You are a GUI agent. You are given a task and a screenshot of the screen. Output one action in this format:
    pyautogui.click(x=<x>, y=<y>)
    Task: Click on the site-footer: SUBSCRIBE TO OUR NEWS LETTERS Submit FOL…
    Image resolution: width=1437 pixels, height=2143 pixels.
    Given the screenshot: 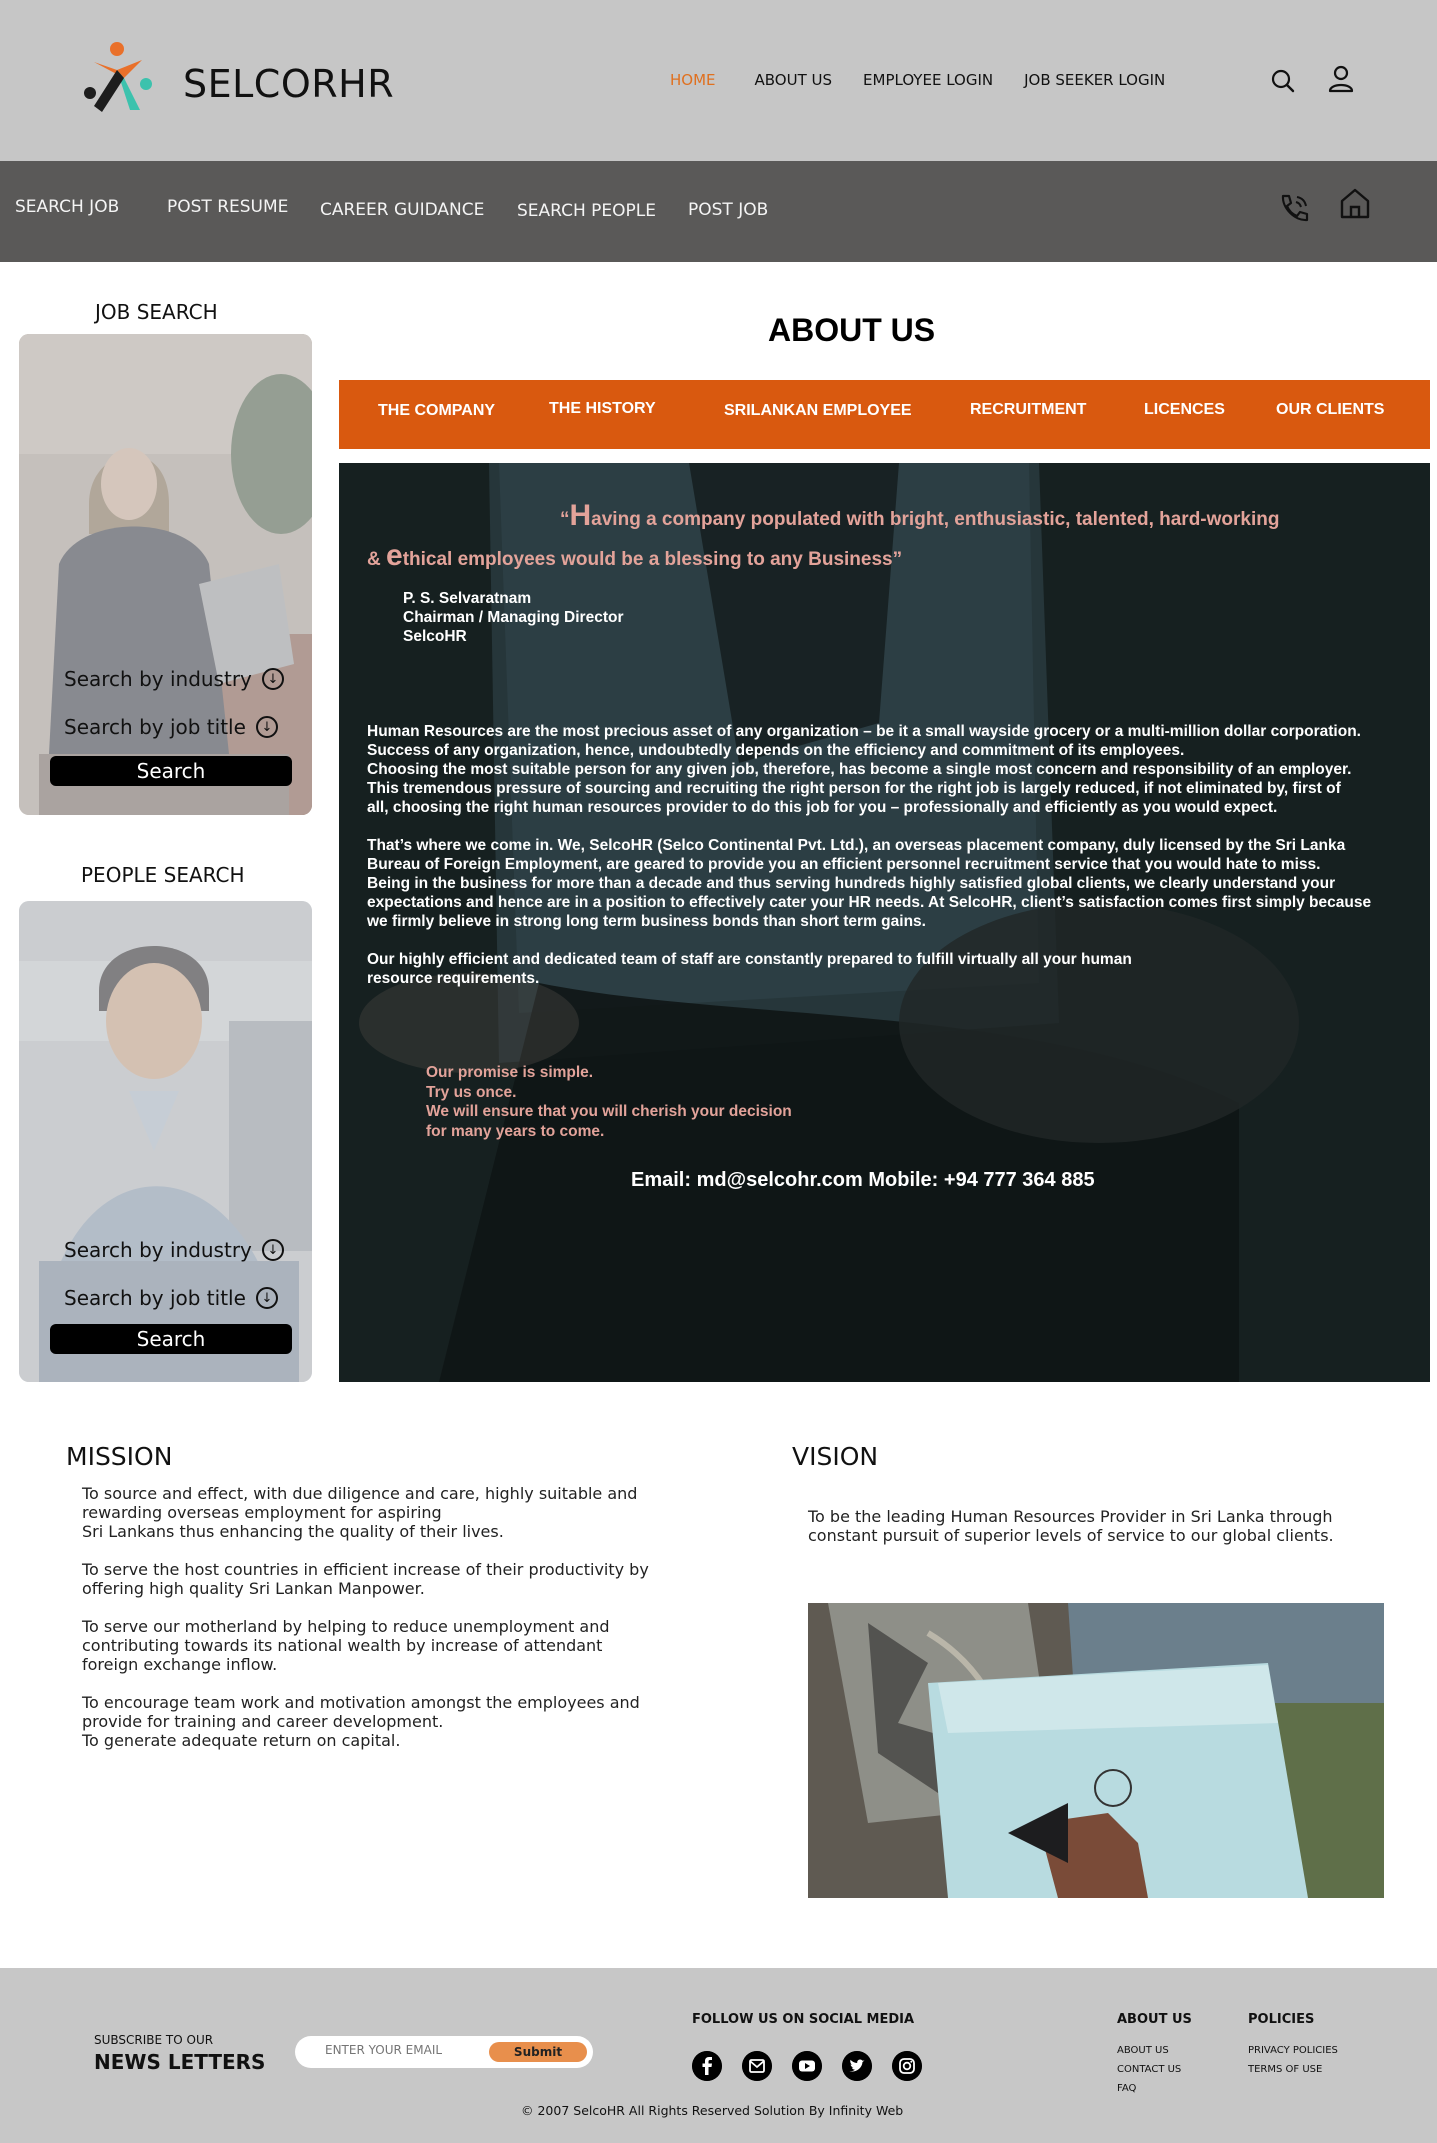 What is the action you would take?
    pyautogui.click(x=718, y=2055)
    